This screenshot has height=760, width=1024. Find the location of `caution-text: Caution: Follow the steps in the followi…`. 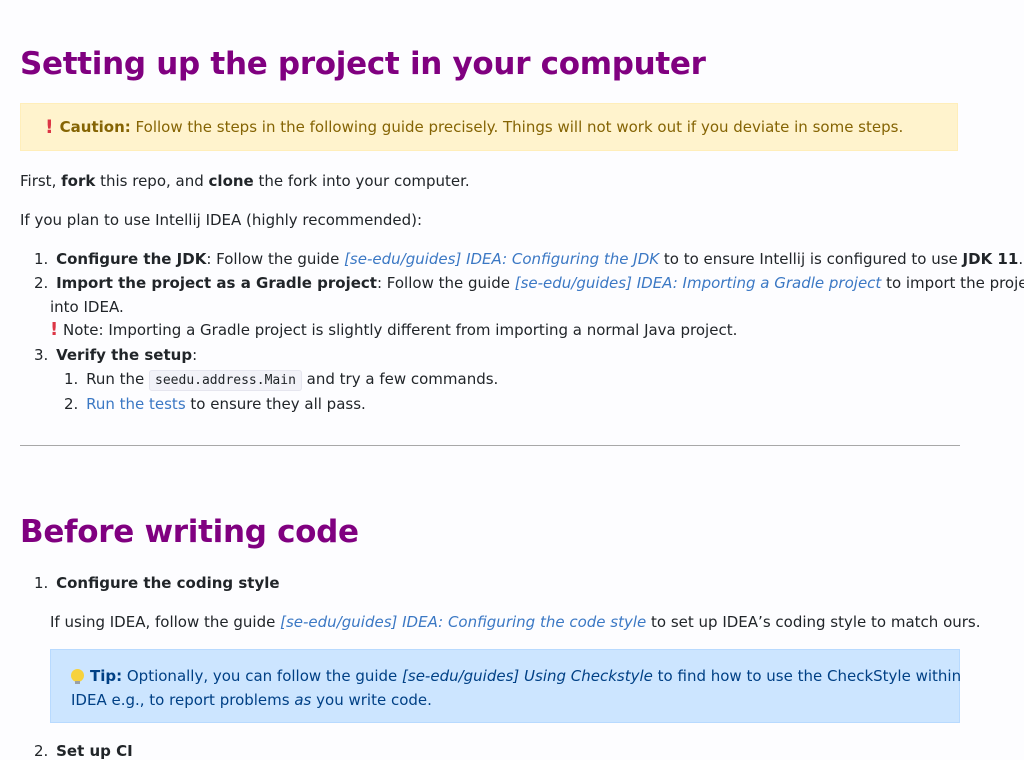

caution-text: Caution: Follow the steps in the followi… is located at coordinates (482, 127).